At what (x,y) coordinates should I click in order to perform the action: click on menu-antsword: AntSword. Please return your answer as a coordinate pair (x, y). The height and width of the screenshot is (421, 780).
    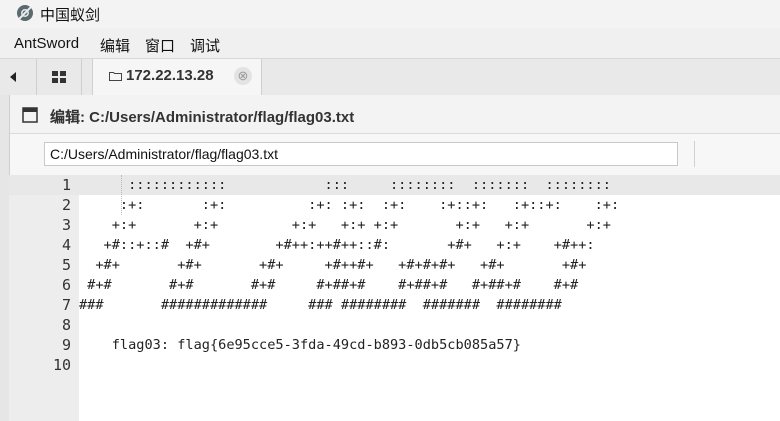
    Looking at the image, I should click on (46, 43).